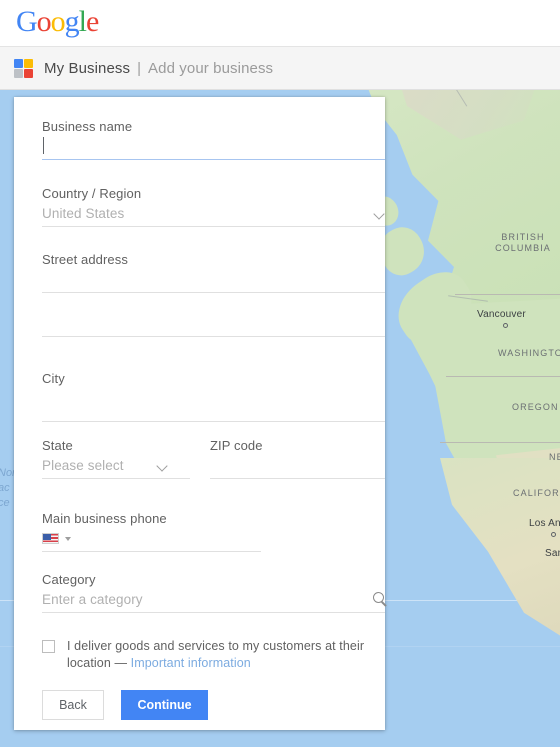 This screenshot has height=747, width=560. I want to click on app-subtitle: Add your business, so click(211, 68).